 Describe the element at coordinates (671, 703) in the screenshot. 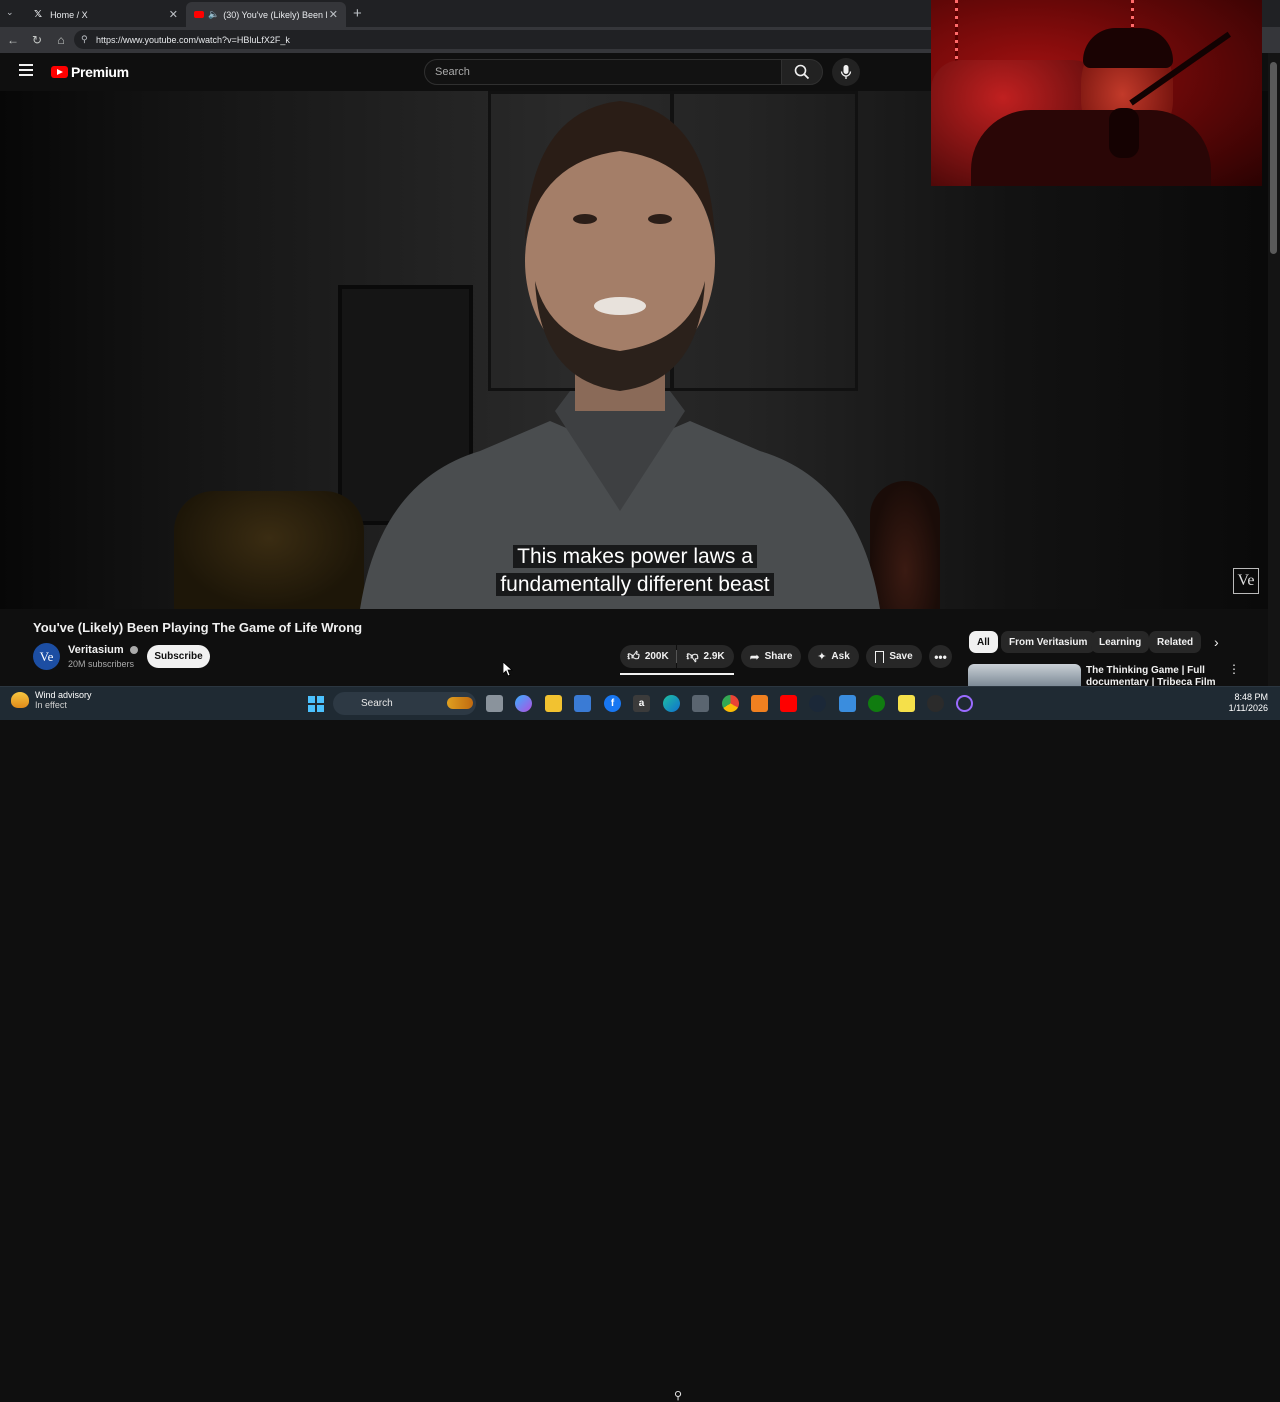

I see `edge-icon` at that location.